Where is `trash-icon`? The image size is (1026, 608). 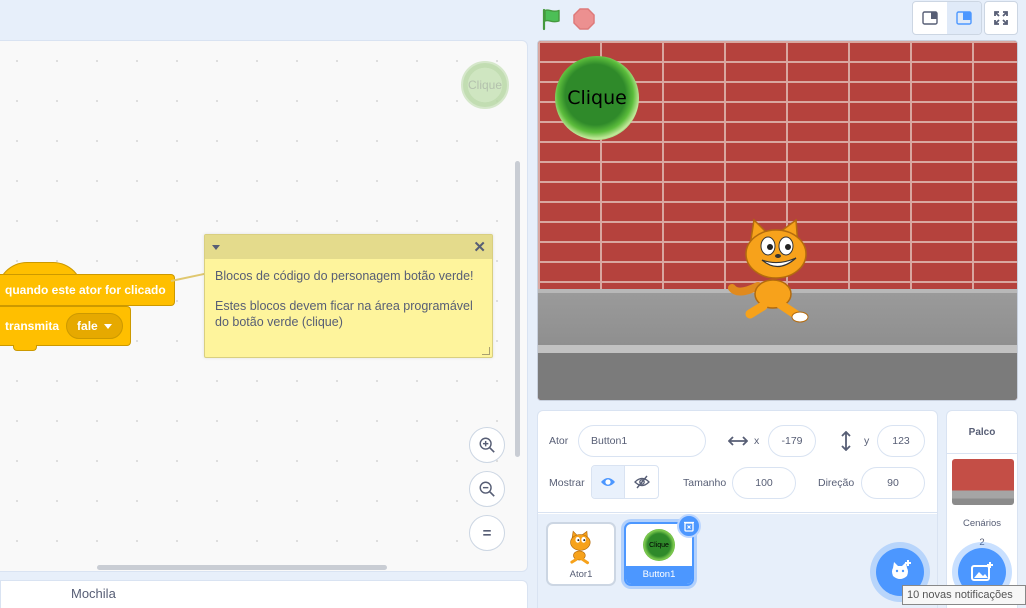 trash-icon is located at coordinates (689, 526).